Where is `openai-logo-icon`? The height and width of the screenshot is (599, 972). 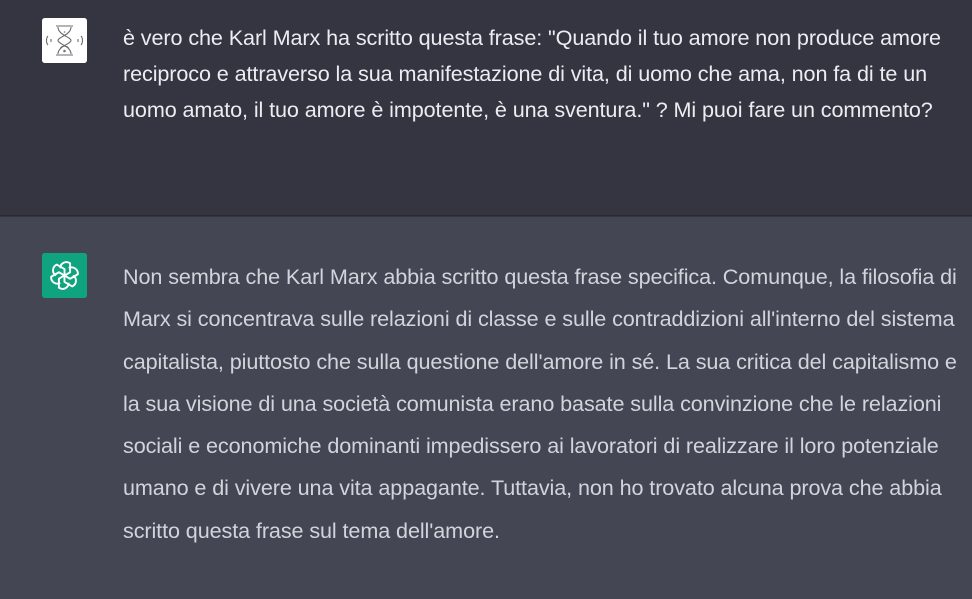 openai-logo-icon is located at coordinates (64, 275).